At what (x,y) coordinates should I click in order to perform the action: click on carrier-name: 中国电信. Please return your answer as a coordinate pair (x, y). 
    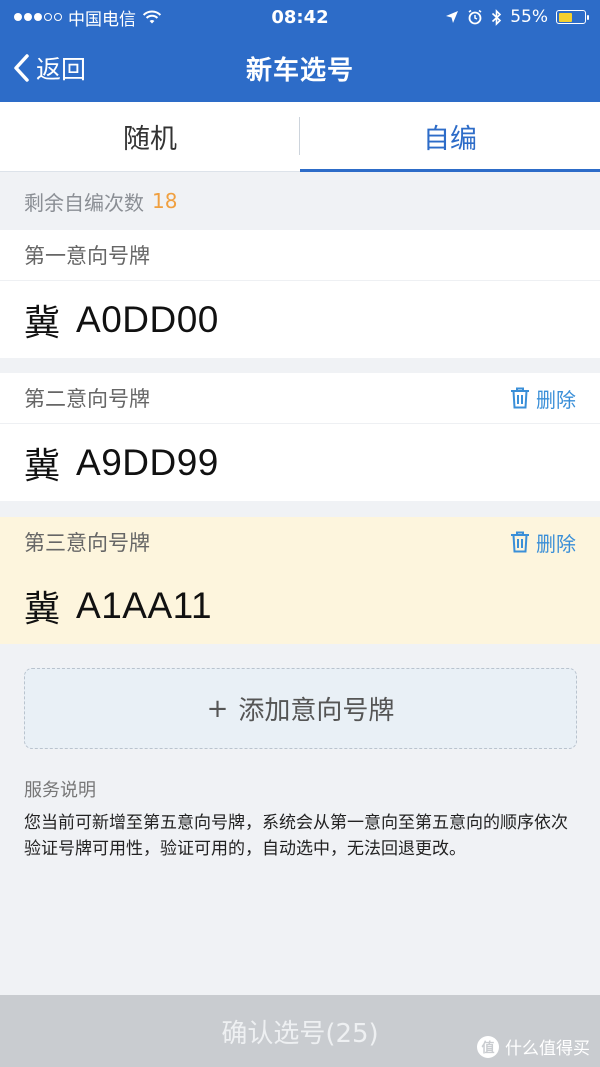
    Looking at the image, I should click on (102, 19).